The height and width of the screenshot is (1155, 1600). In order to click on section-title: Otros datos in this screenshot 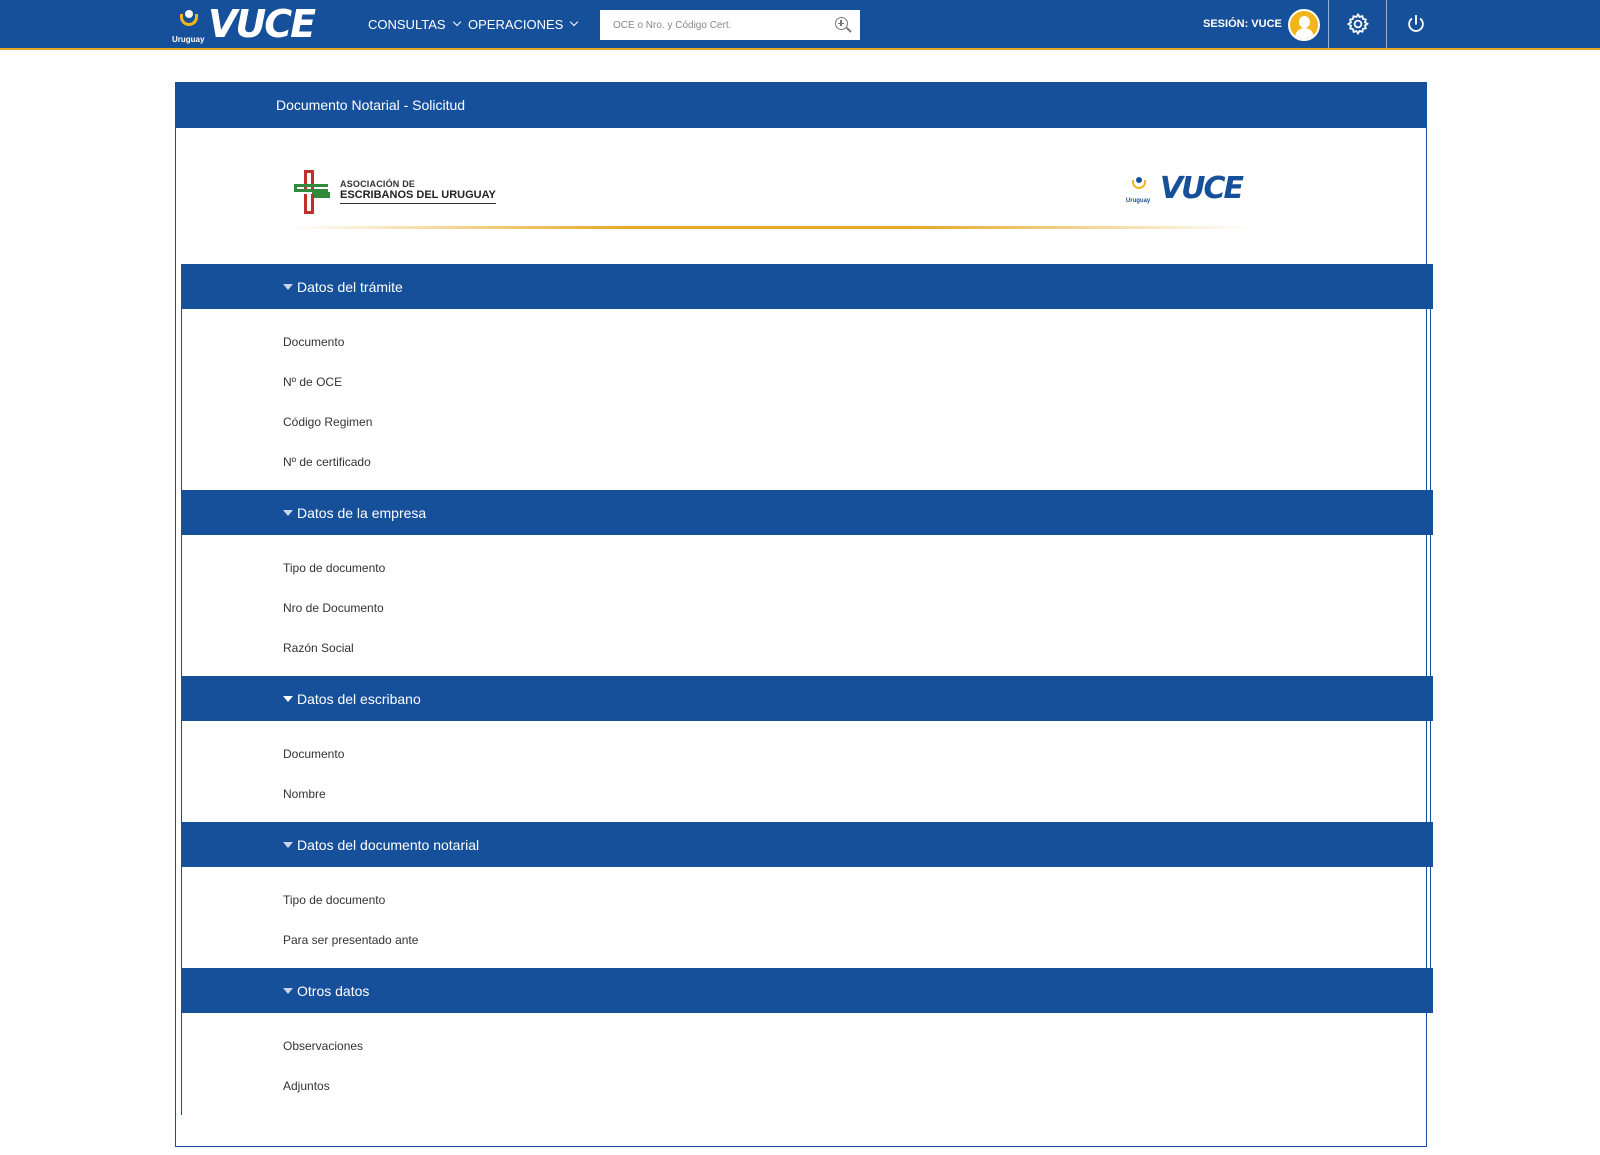, I will do `click(333, 990)`.